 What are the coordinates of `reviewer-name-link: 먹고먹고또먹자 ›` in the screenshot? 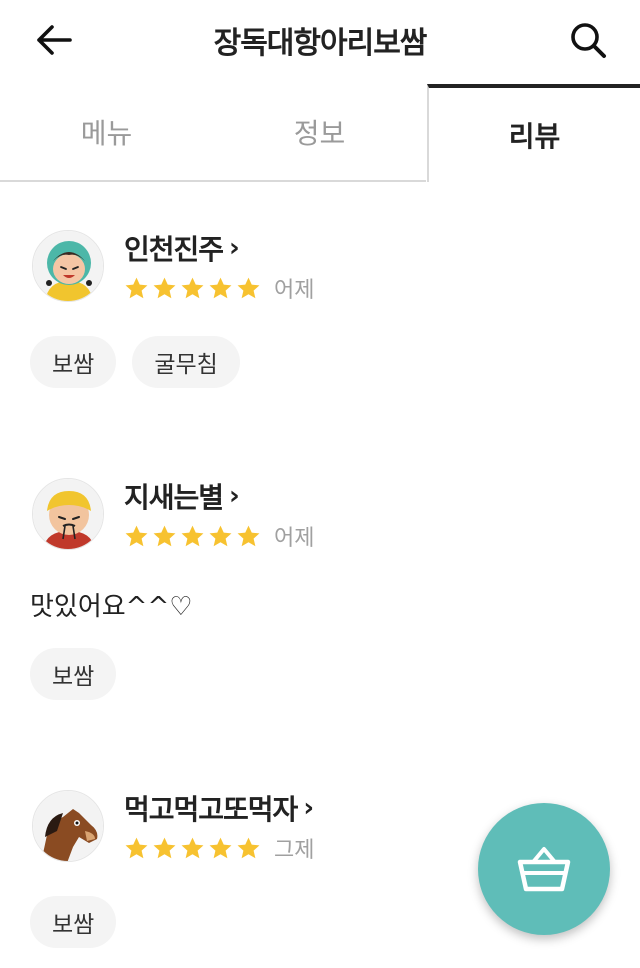 It's located at (219, 808).